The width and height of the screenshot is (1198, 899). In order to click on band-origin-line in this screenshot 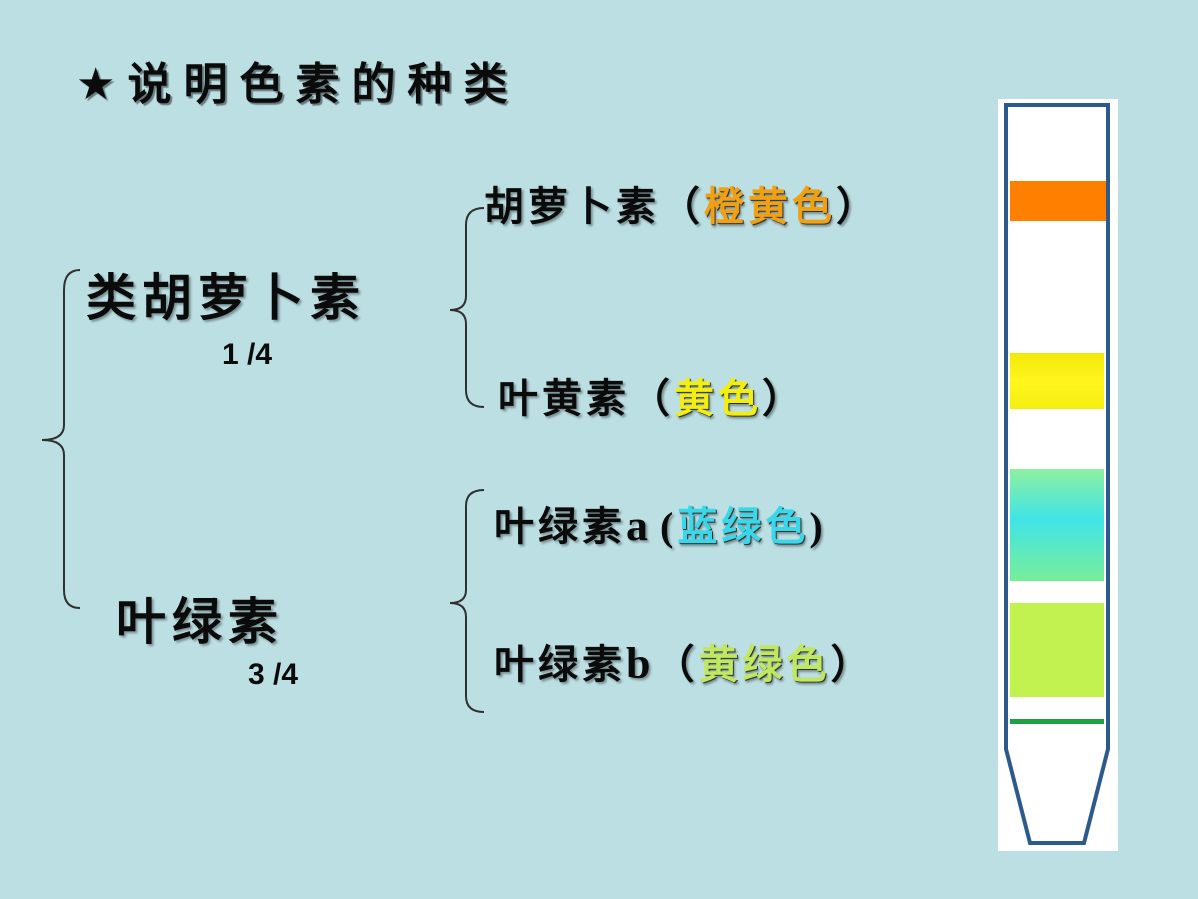, I will do `click(1057, 721)`.